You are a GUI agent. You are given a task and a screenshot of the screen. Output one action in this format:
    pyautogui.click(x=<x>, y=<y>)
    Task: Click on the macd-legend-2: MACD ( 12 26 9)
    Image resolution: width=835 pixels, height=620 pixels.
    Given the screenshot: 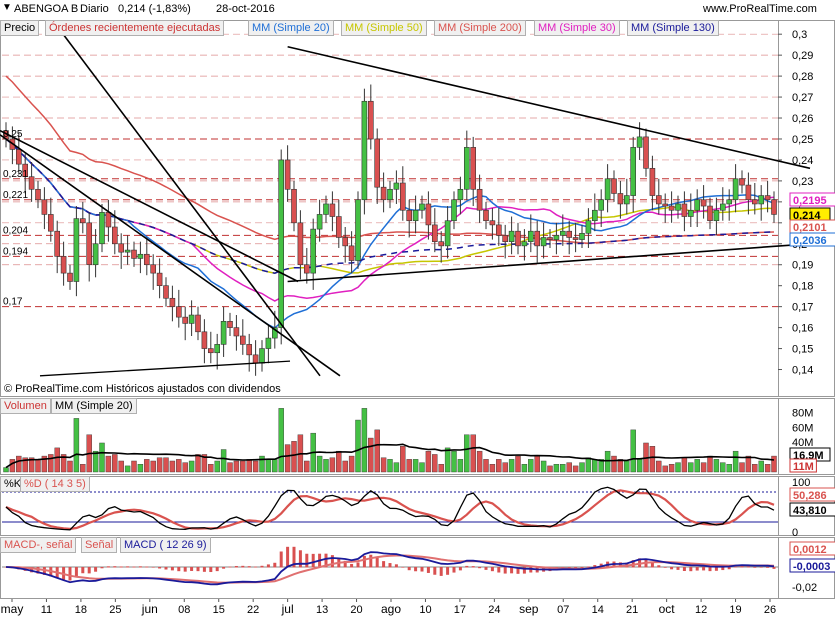 What is the action you would take?
    pyautogui.click(x=165, y=545)
    